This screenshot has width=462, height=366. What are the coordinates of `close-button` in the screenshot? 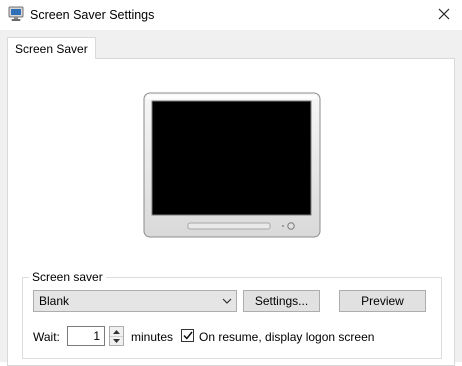 It's located at (444, 15).